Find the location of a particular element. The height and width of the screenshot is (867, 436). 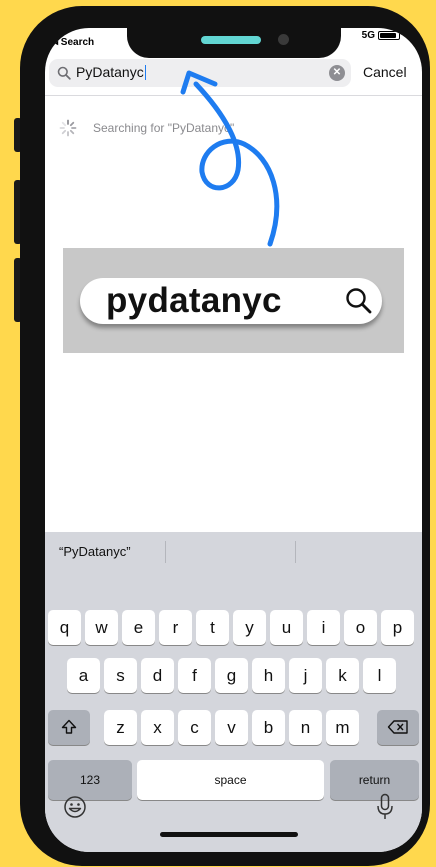

key-g: g is located at coordinates (231, 675).